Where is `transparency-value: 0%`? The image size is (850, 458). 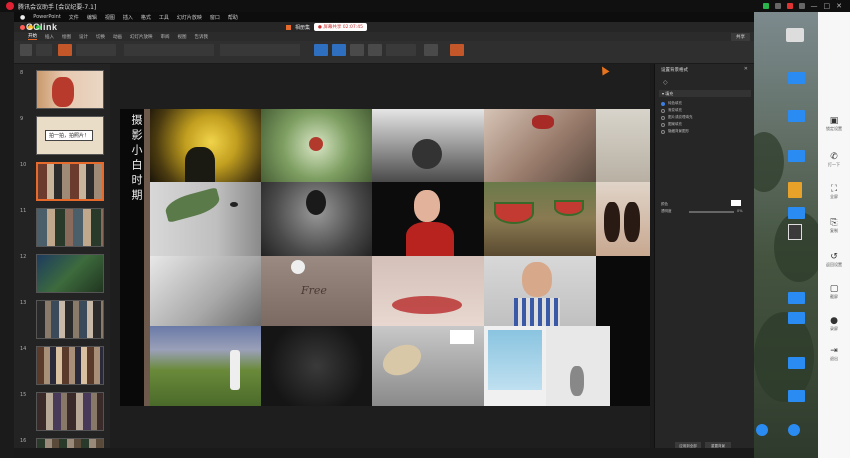
transparency-value: 0% is located at coordinates (740, 211).